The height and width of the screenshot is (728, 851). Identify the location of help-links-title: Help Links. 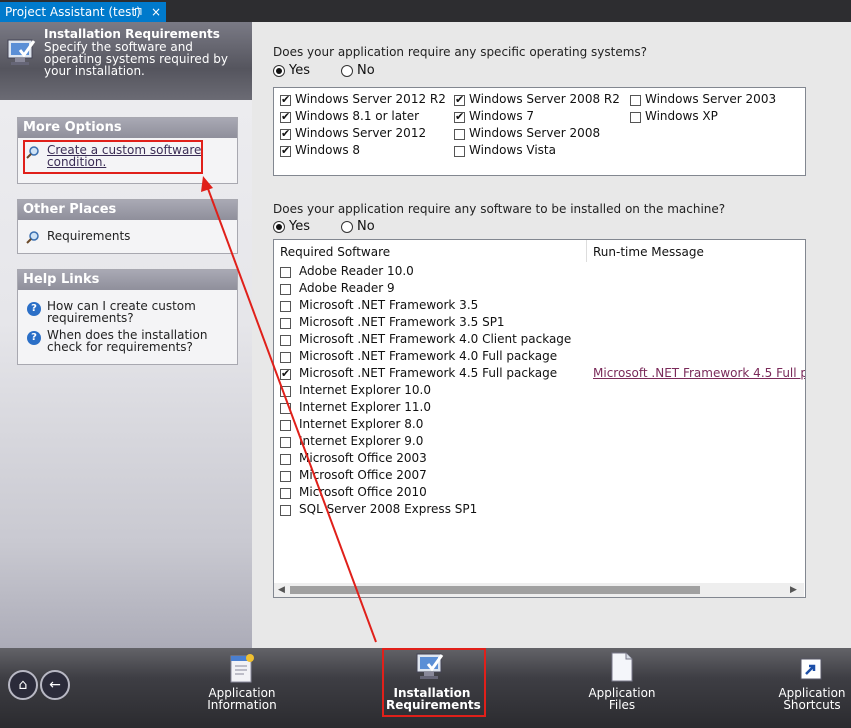
(127, 280).